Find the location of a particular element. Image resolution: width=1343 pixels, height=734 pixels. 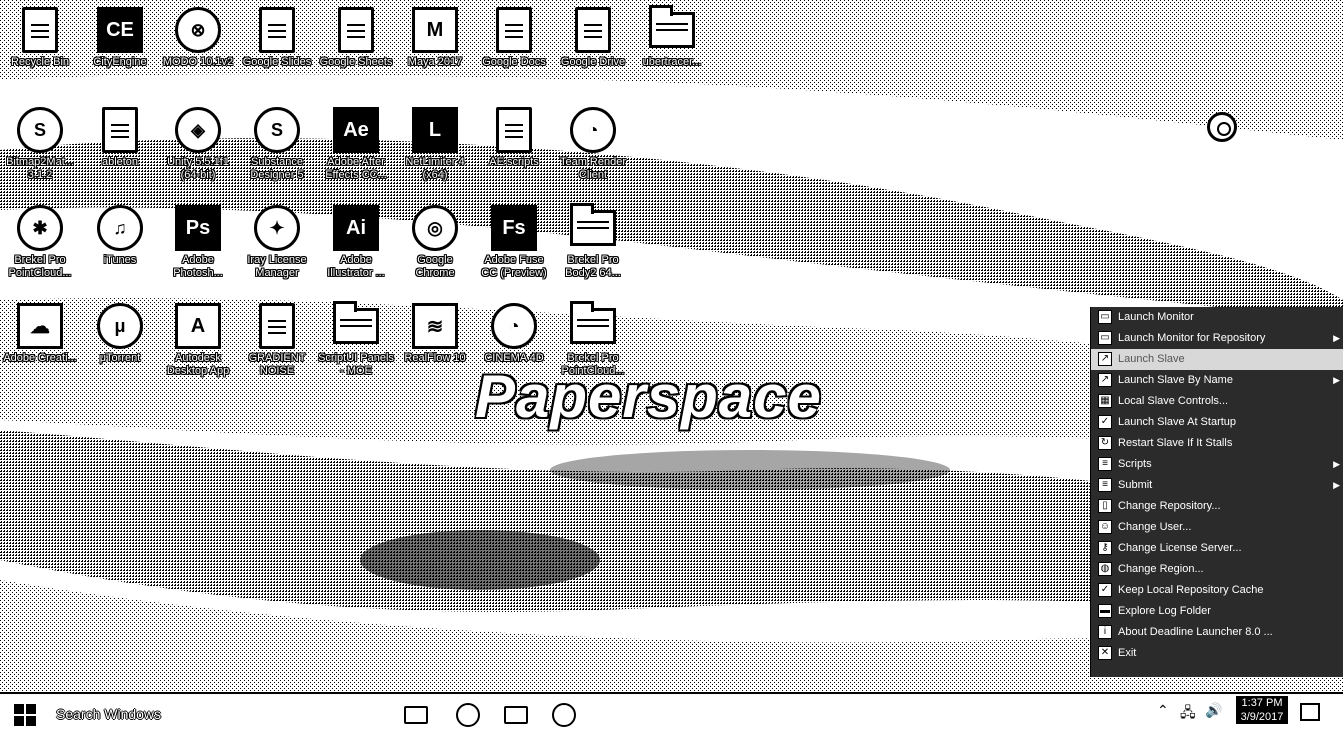

desktop-icon-label: Autodesk Desktop App is located at coordinates (198, 364).